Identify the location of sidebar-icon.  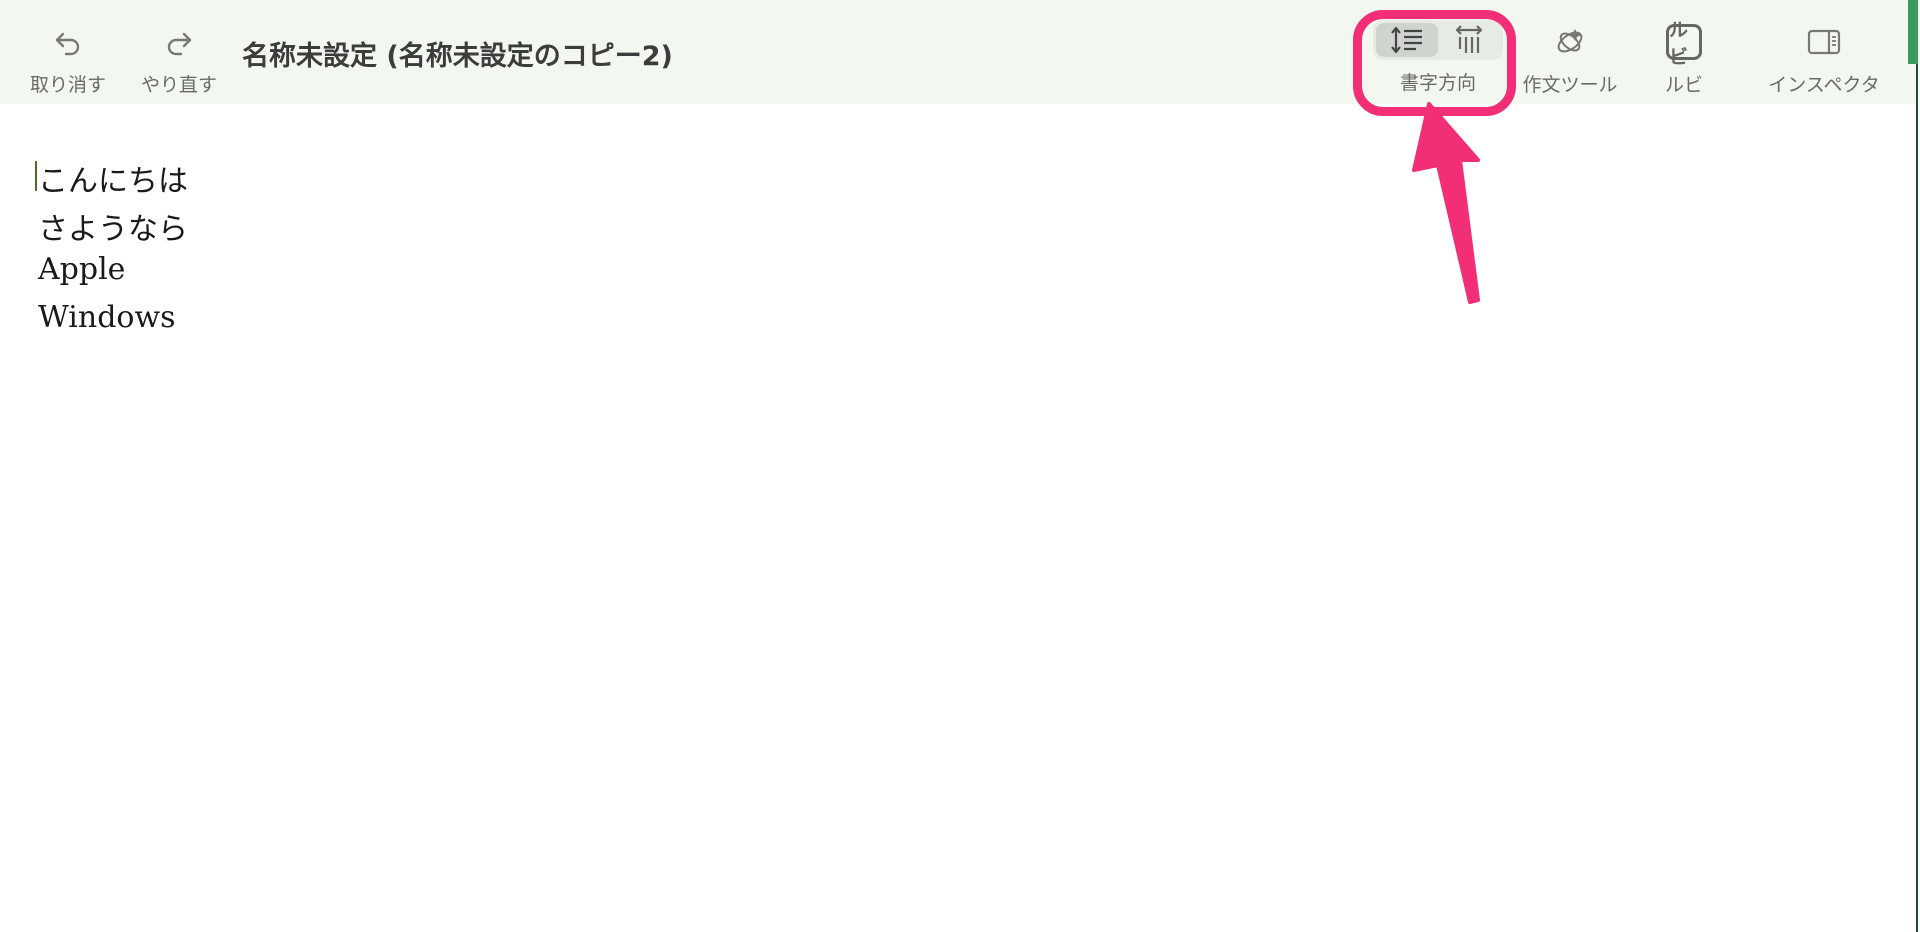
(1824, 42).